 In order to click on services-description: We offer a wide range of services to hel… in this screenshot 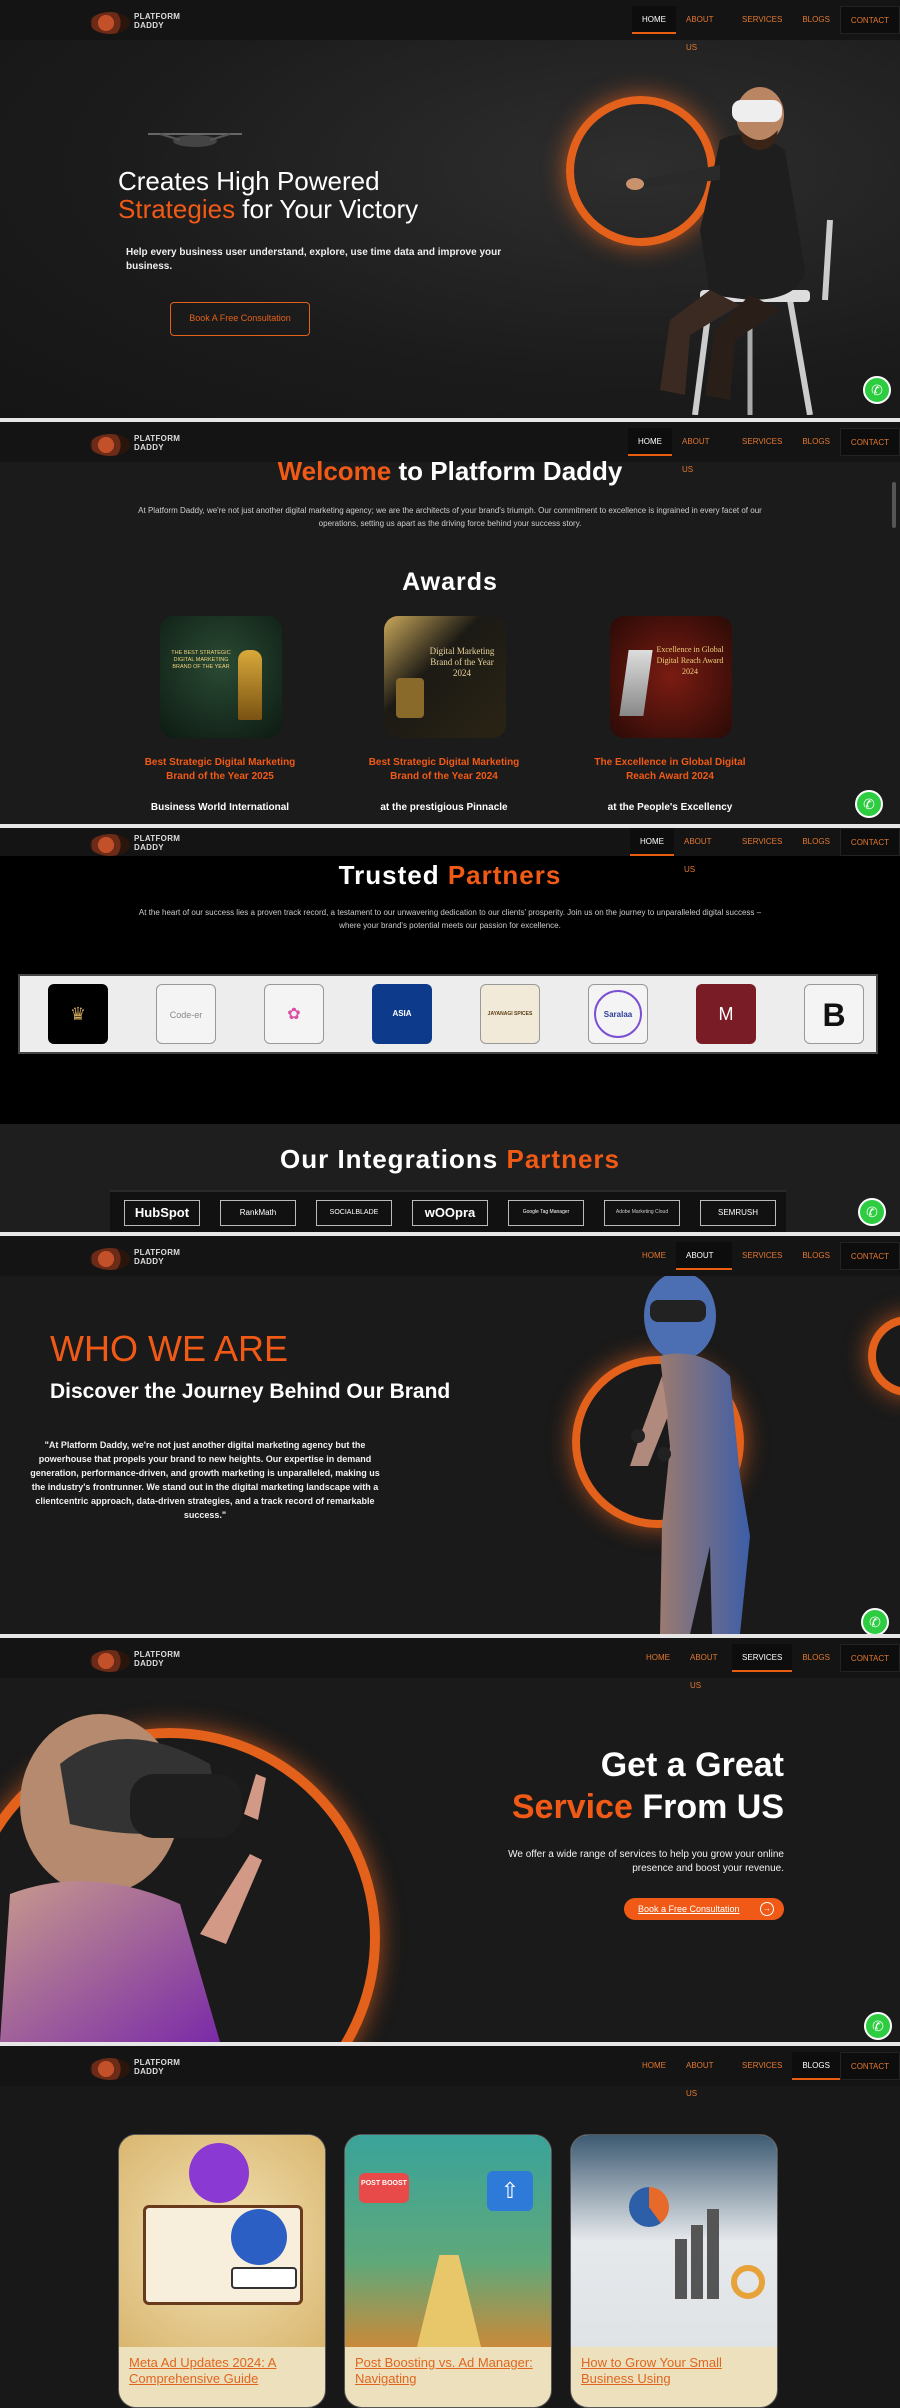, I will do `click(646, 1861)`.